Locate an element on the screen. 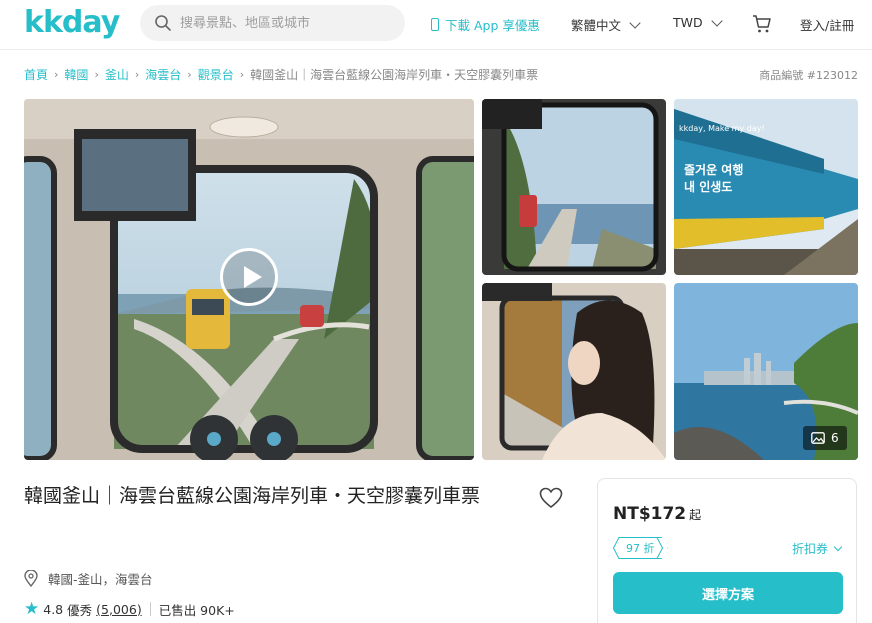 The image size is (872, 623). play-video-button is located at coordinates (249, 277).